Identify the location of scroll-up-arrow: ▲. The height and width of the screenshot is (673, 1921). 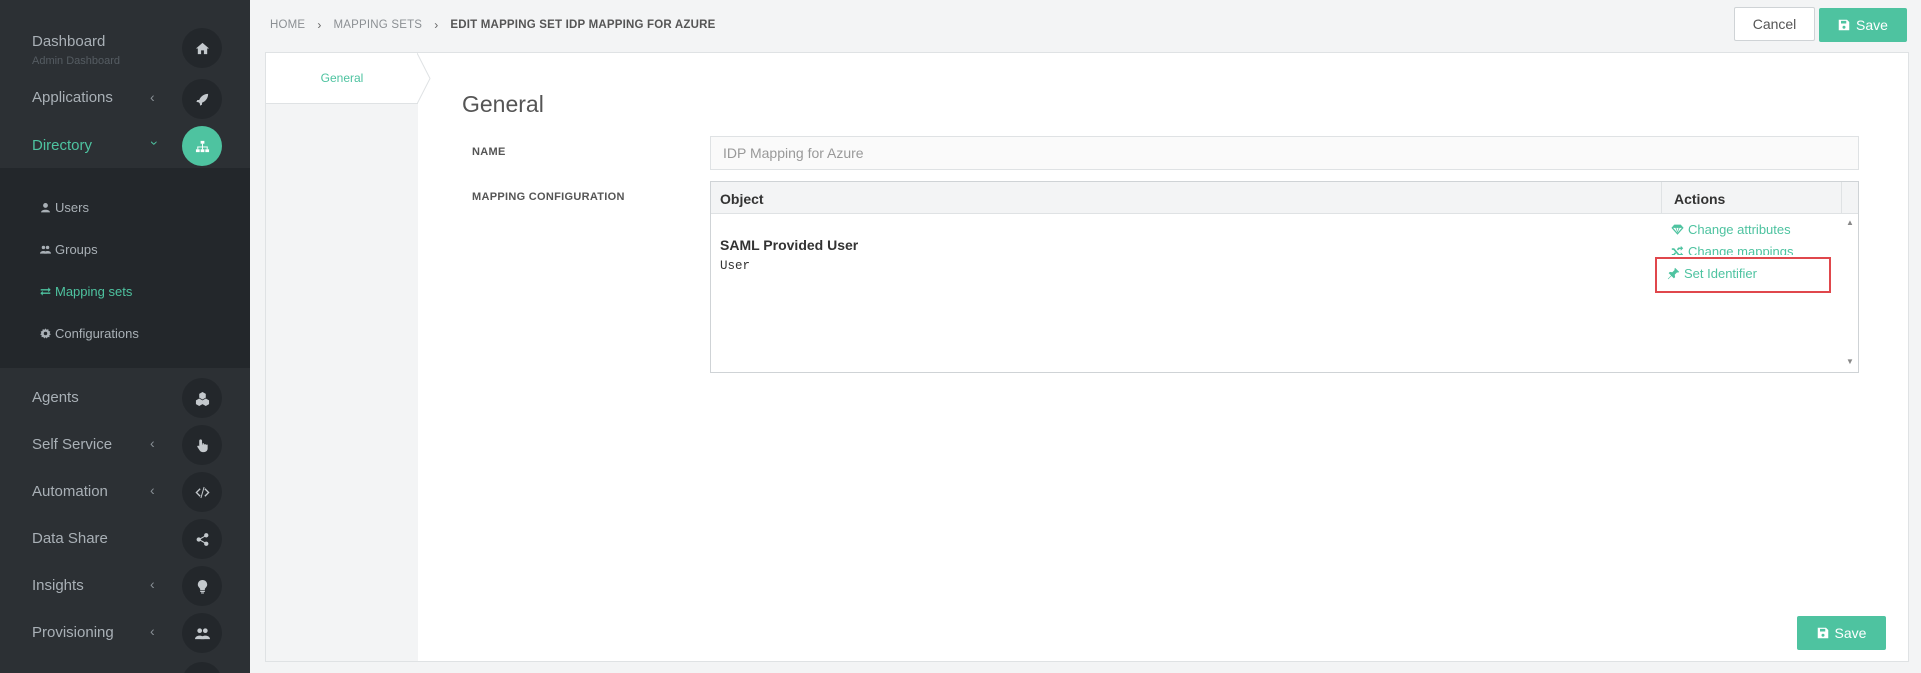
(1850, 222).